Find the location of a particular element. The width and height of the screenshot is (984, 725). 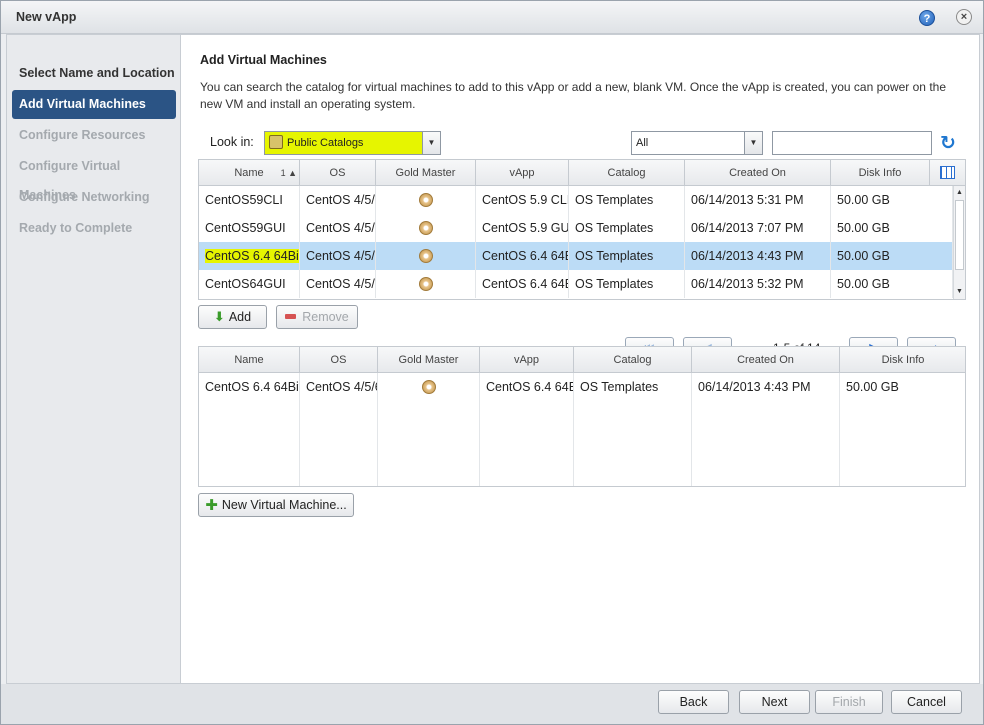

sort-indicator: 1 ▲ is located at coordinates (288, 173).